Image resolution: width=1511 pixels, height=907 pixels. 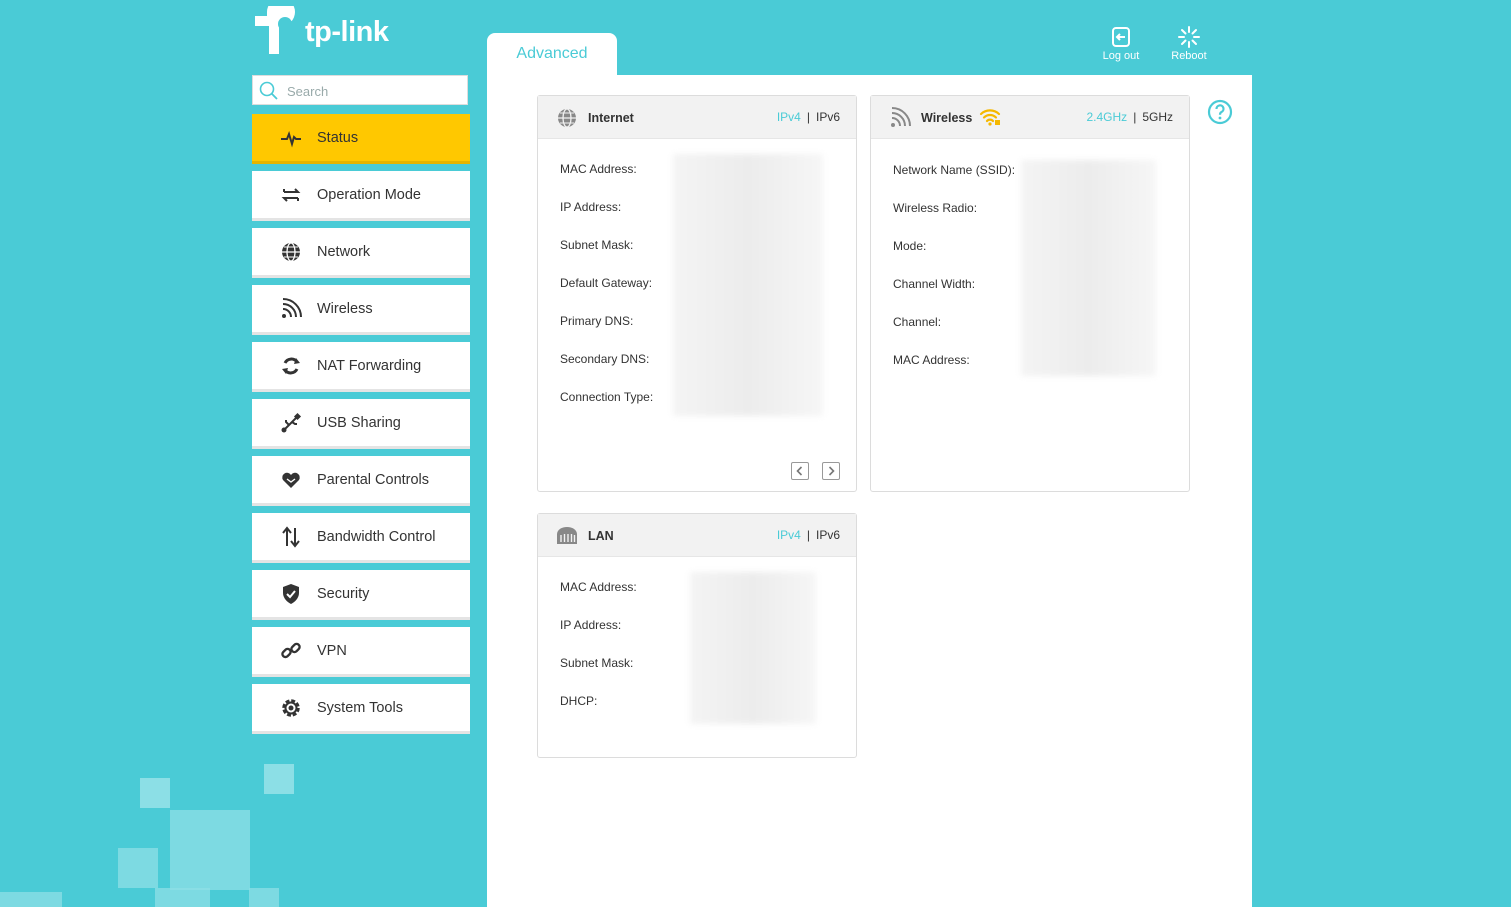 I want to click on internet-card-title: Internet, so click(x=611, y=118).